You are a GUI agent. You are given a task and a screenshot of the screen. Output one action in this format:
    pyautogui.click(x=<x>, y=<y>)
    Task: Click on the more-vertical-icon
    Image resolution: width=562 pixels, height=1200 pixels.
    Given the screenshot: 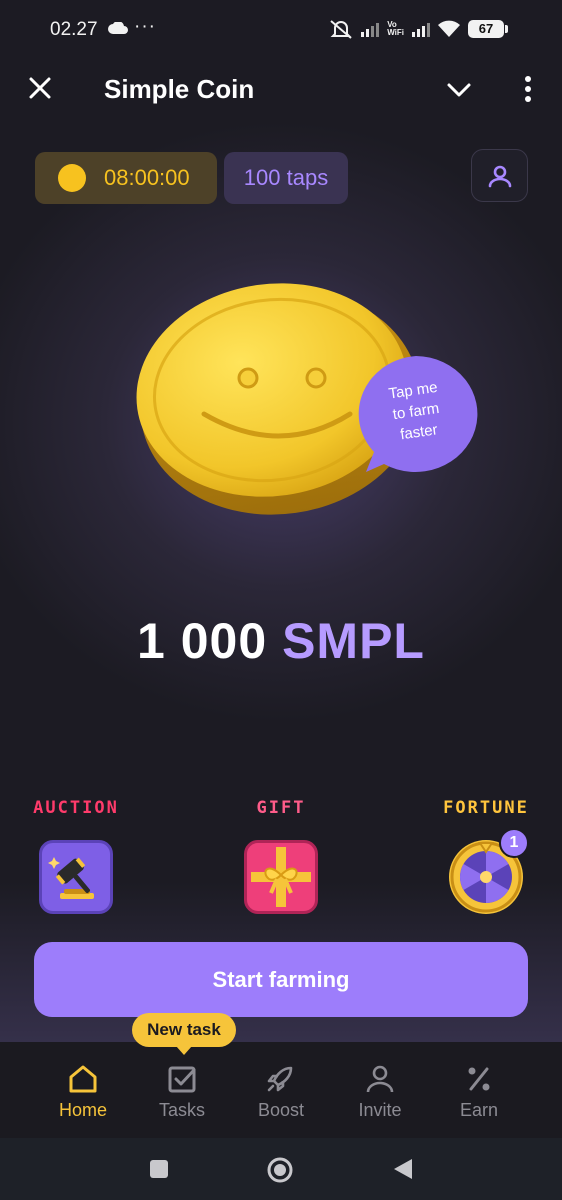 What is the action you would take?
    pyautogui.click(x=528, y=89)
    